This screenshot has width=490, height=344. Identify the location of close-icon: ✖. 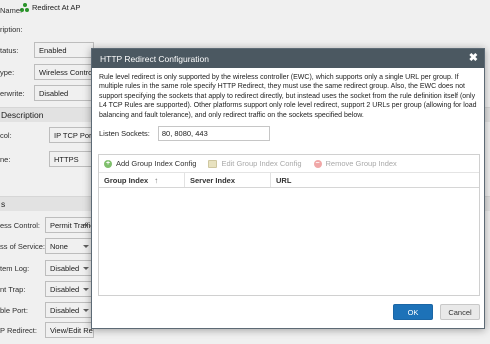
(473, 58).